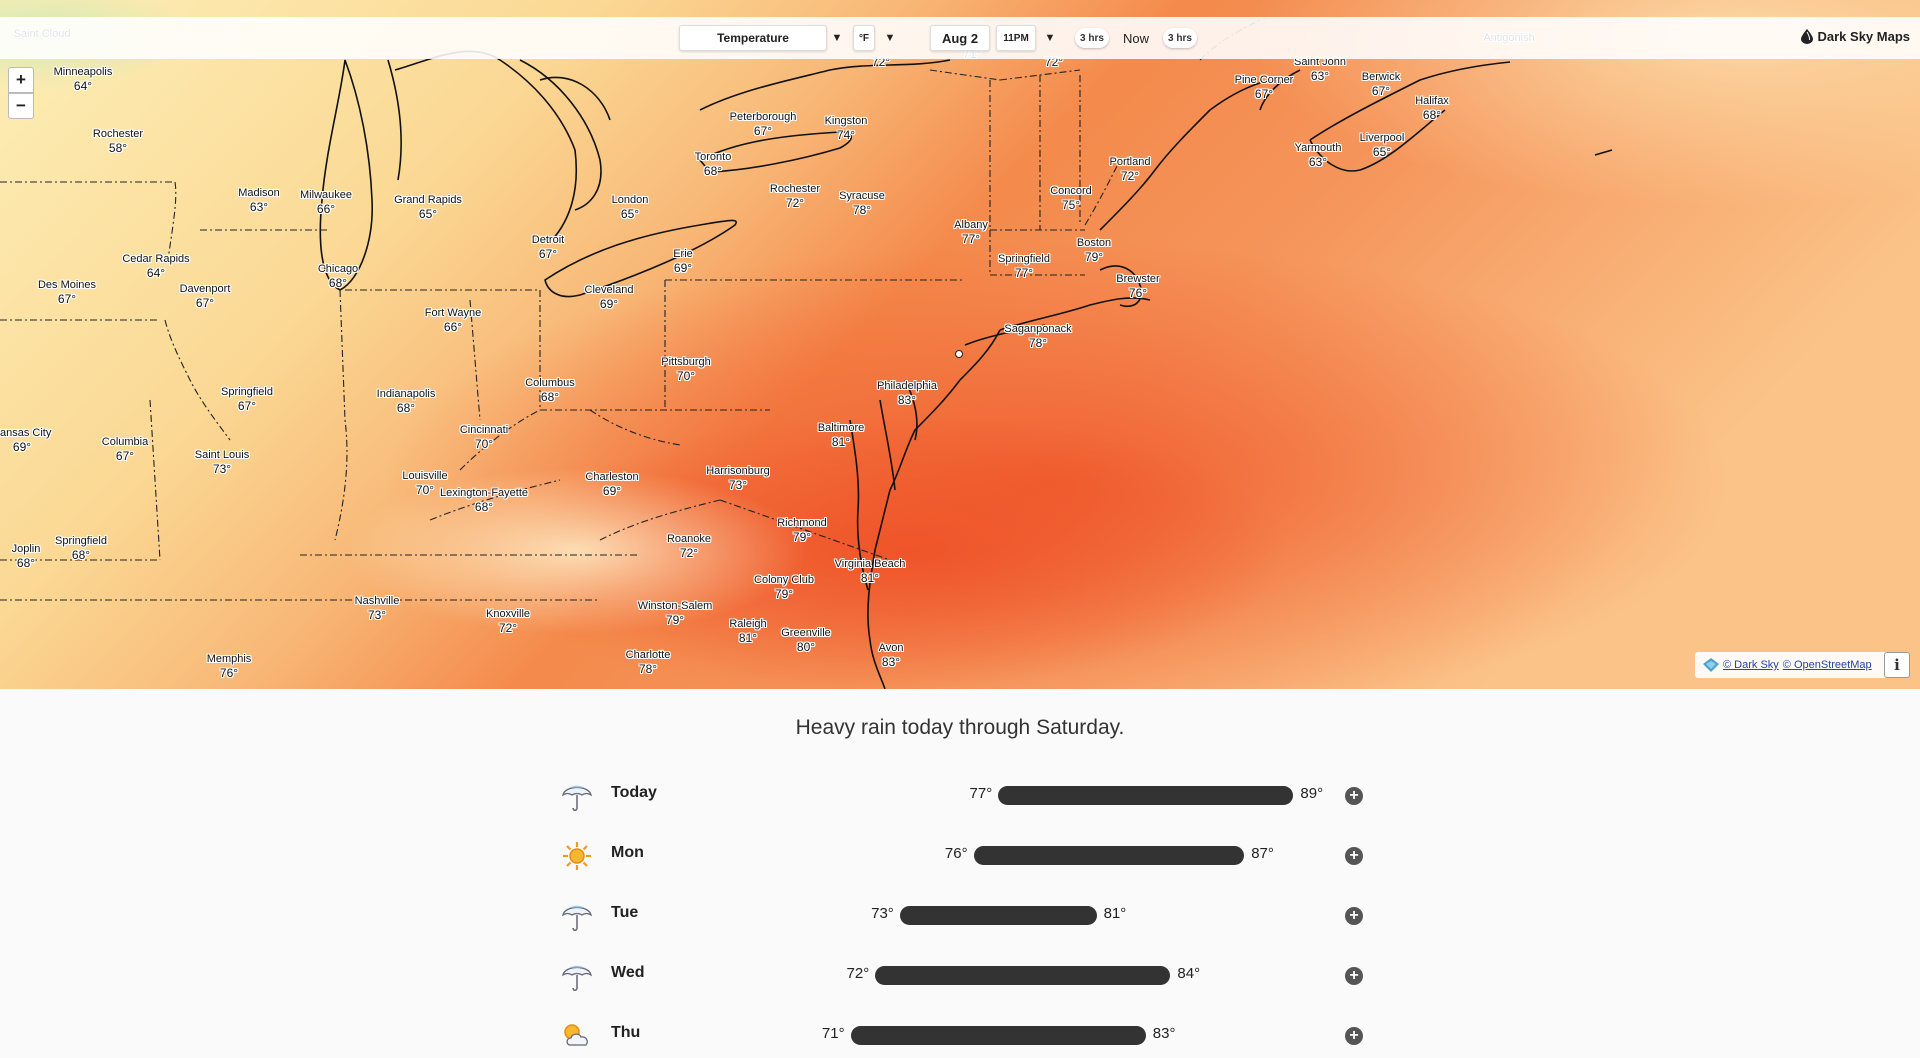 The height and width of the screenshot is (1058, 1920). I want to click on city-name: Greenville, so click(806, 633).